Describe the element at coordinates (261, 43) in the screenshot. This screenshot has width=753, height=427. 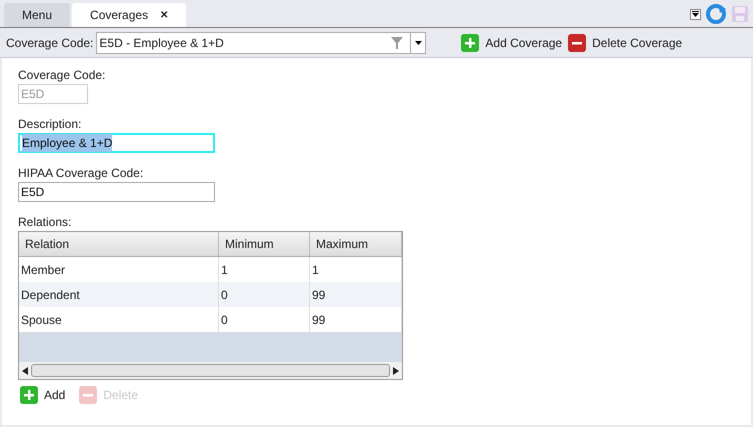
I see `coverage-code-dropdown: E5D - Employee & 1+D` at that location.